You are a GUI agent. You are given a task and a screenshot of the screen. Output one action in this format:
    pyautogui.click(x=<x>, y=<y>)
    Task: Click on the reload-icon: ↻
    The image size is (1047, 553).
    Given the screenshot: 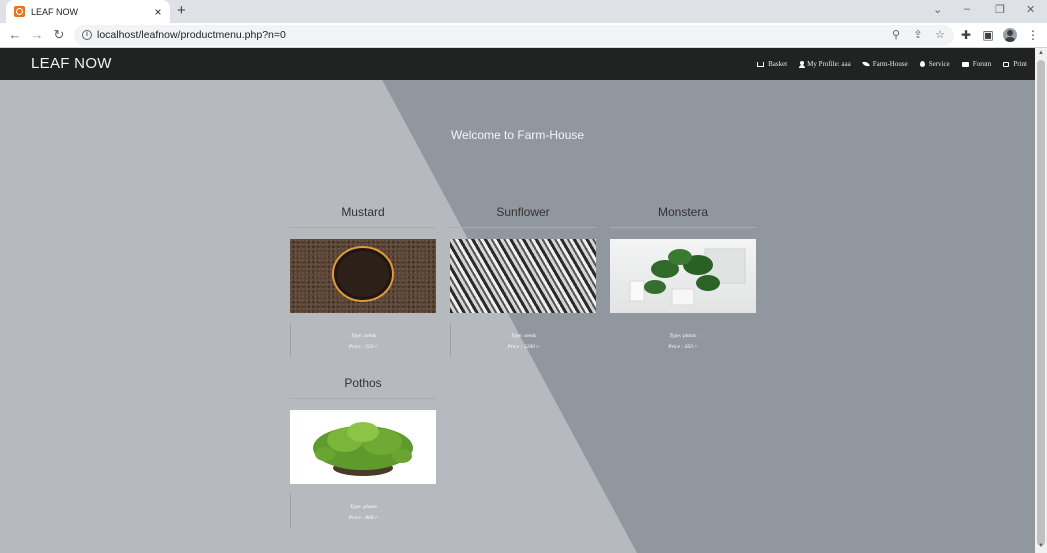 What is the action you would take?
    pyautogui.click(x=59, y=35)
    